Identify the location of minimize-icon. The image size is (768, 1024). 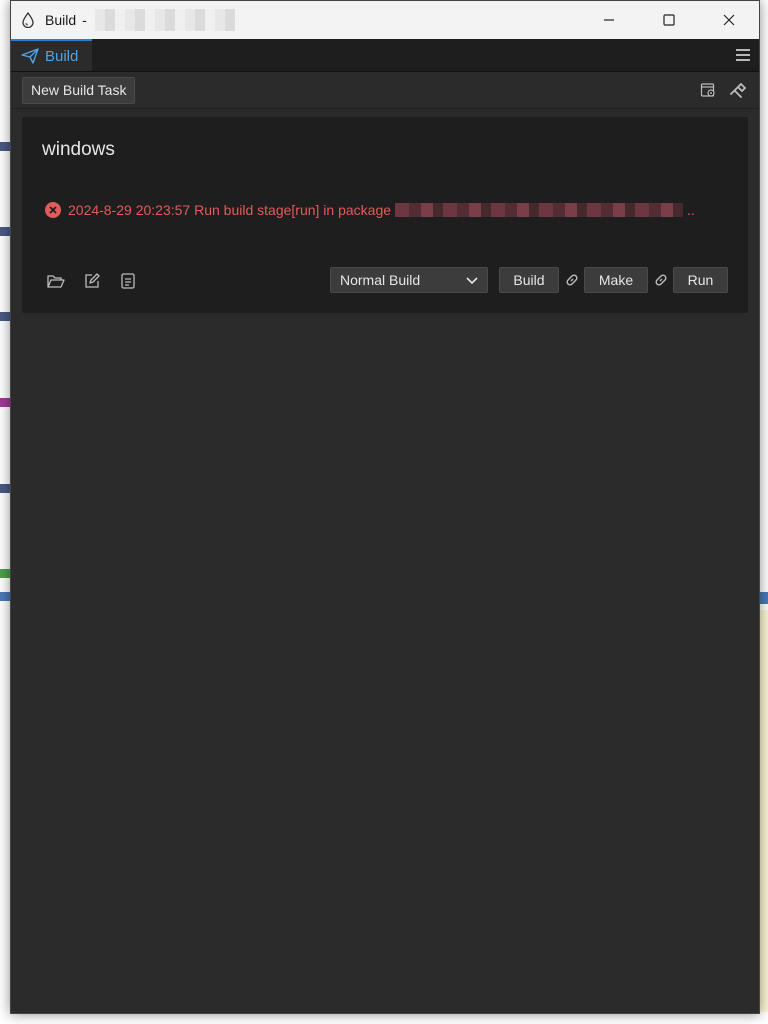
(609, 20).